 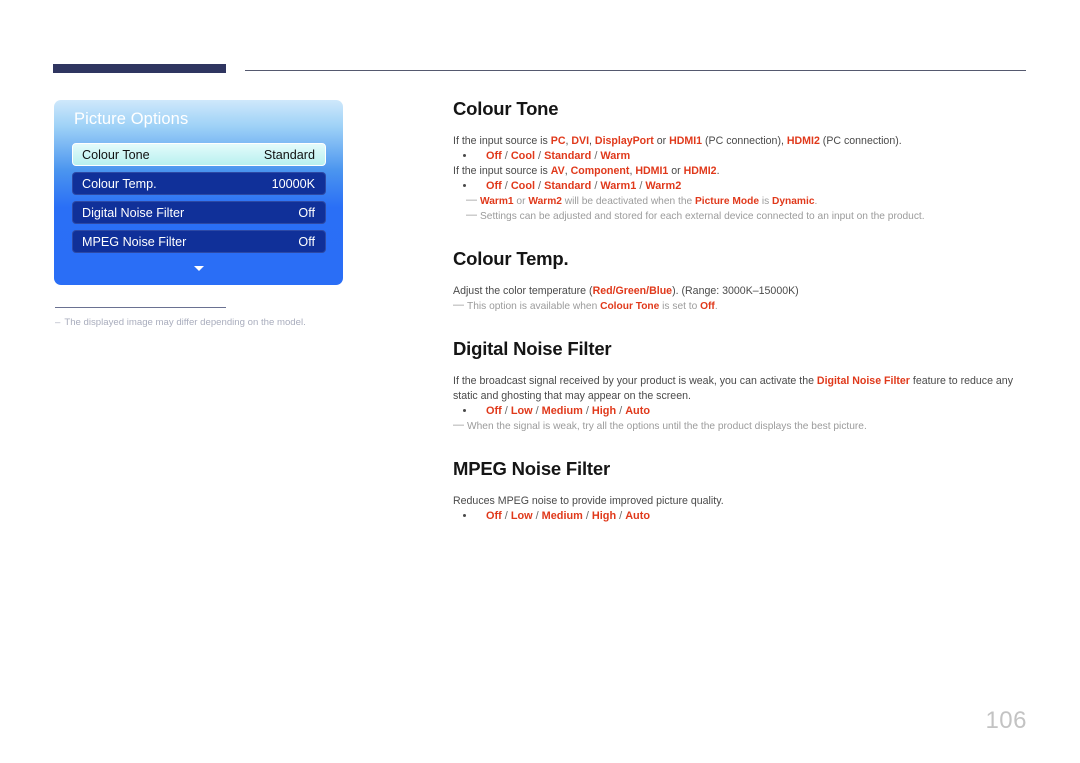 I want to click on term-green: Green, so click(x=631, y=291).